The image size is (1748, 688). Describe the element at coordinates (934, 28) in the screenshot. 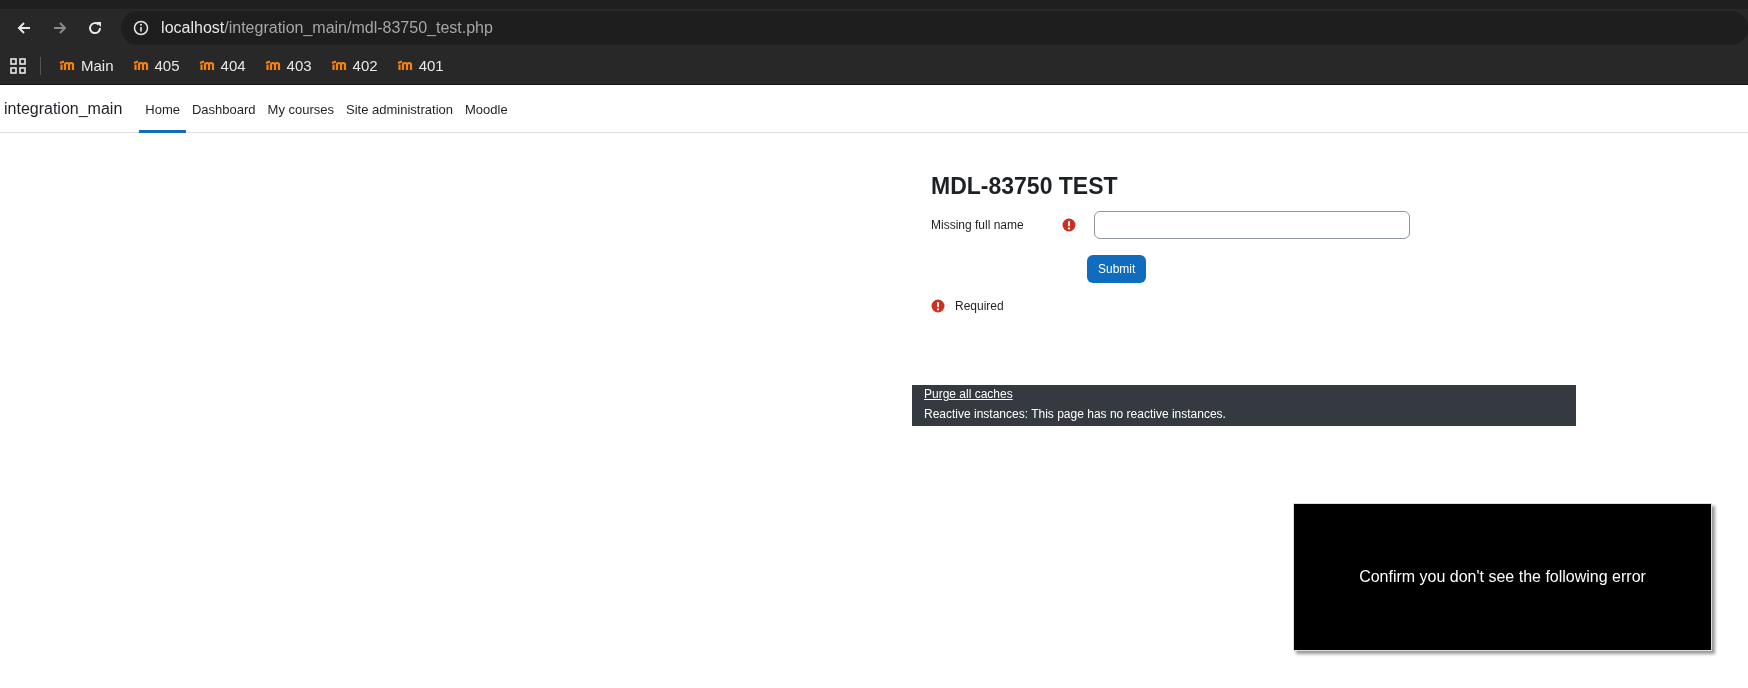

I see `address-bar: localhost/integration_main/mdl-83750_test.php` at that location.